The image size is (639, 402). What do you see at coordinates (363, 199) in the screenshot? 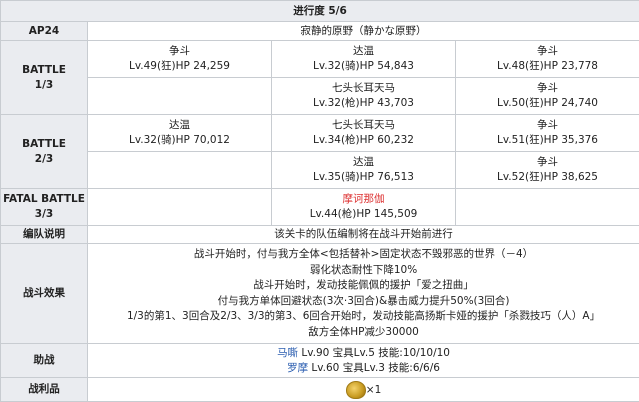
I see `boss-name: 摩诃那伽` at bounding box center [363, 199].